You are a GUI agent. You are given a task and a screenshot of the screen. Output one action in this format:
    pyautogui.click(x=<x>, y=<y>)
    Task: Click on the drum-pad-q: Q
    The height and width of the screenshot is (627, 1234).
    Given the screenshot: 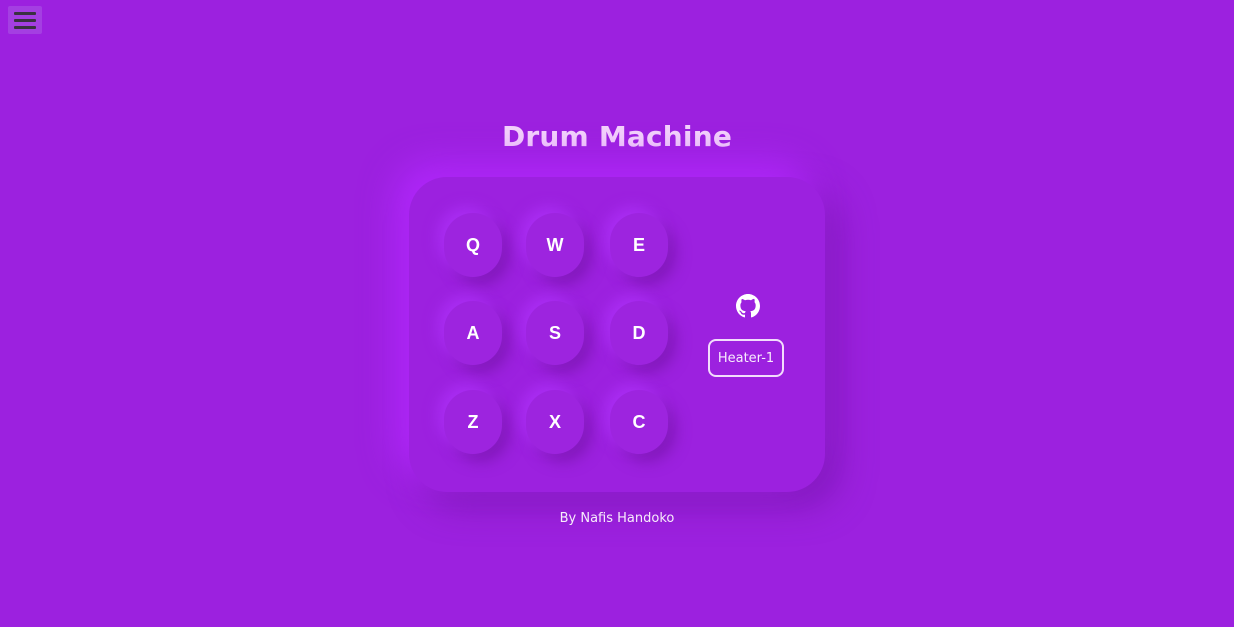 What is the action you would take?
    pyautogui.click(x=473, y=245)
    